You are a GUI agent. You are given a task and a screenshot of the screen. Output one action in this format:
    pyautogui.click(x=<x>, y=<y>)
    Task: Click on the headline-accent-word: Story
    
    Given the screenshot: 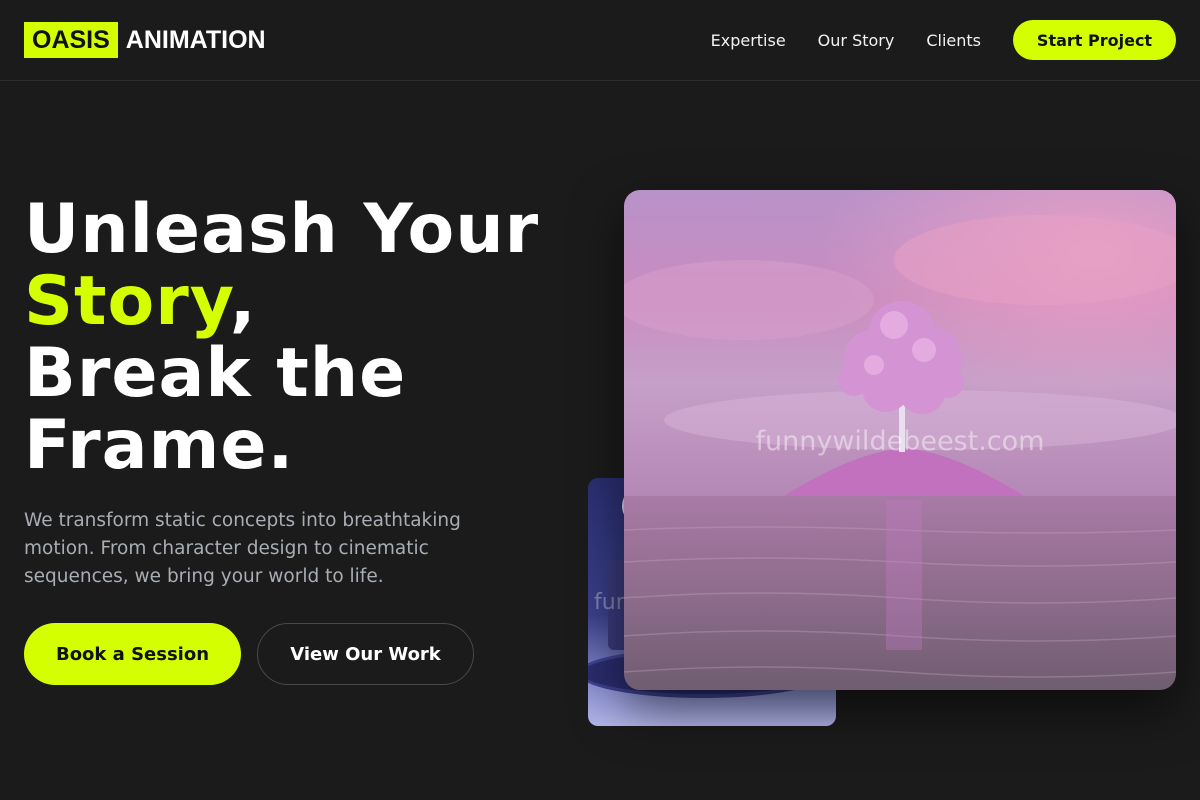 What is the action you would take?
    pyautogui.click(x=127, y=301)
    